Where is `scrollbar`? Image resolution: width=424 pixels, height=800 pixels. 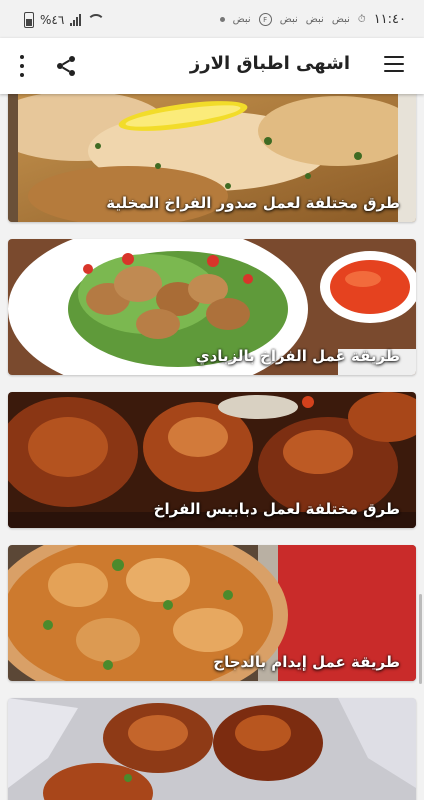 scrollbar is located at coordinates (420, 639).